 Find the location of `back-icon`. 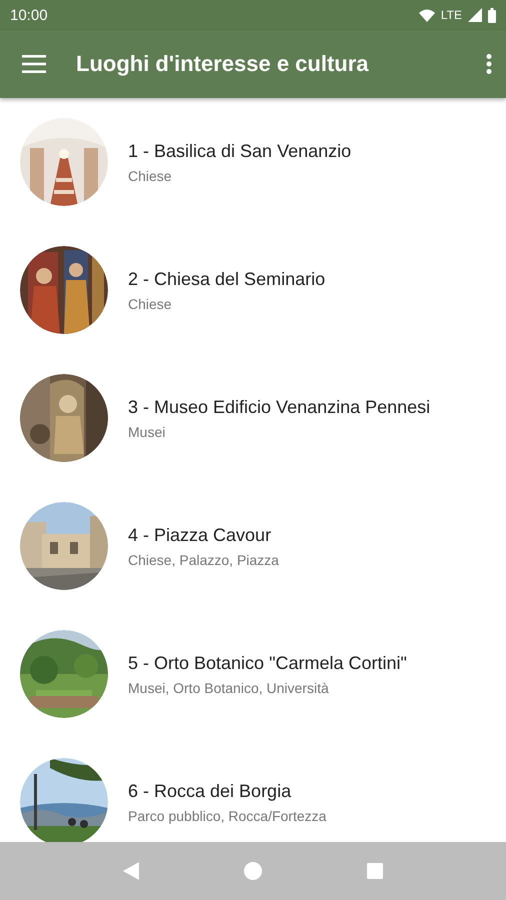

back-icon is located at coordinates (130, 871).